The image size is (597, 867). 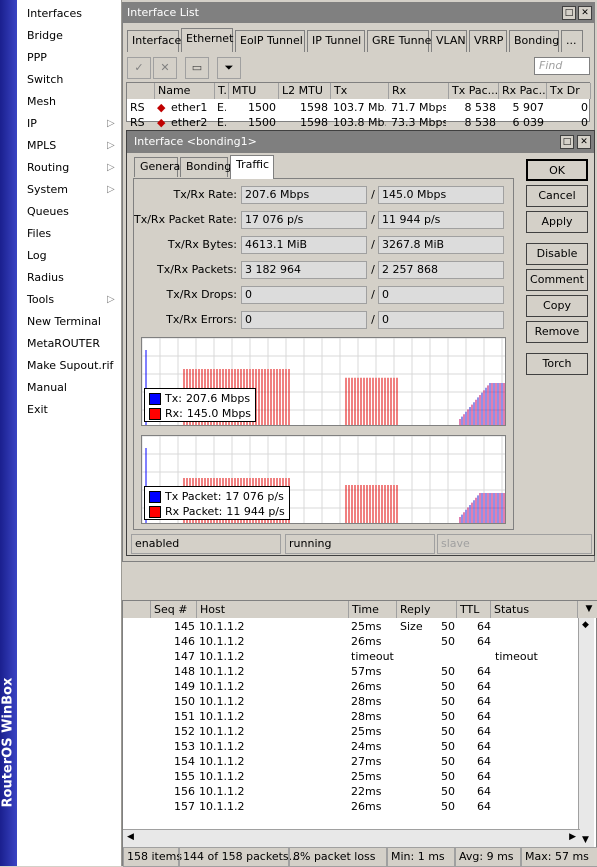 What do you see at coordinates (400, 41) in the screenshot?
I see `tab-gre-tunnel: GRE Tunnel` at bounding box center [400, 41].